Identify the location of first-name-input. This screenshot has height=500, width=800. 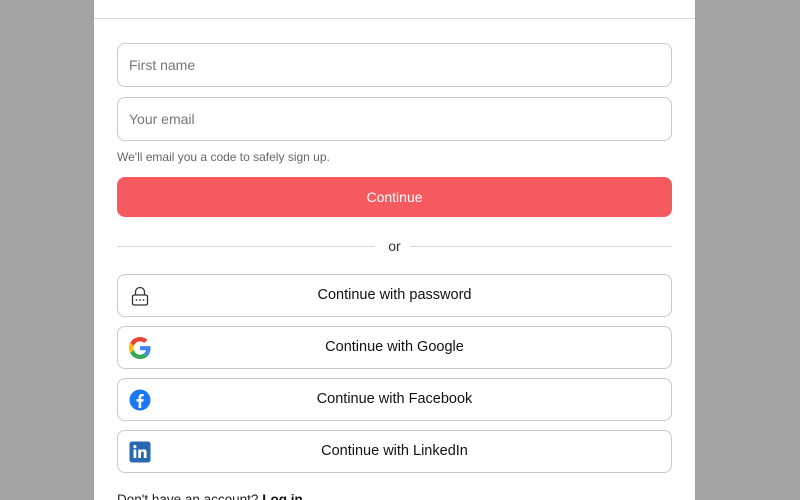
(394, 65).